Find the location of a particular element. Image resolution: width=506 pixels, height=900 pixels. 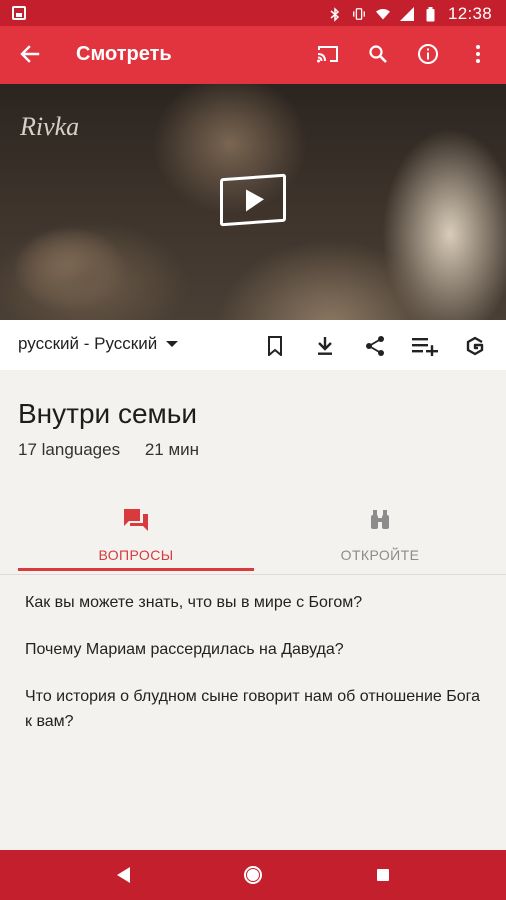

nav-recents-icon is located at coordinates (382, 875).